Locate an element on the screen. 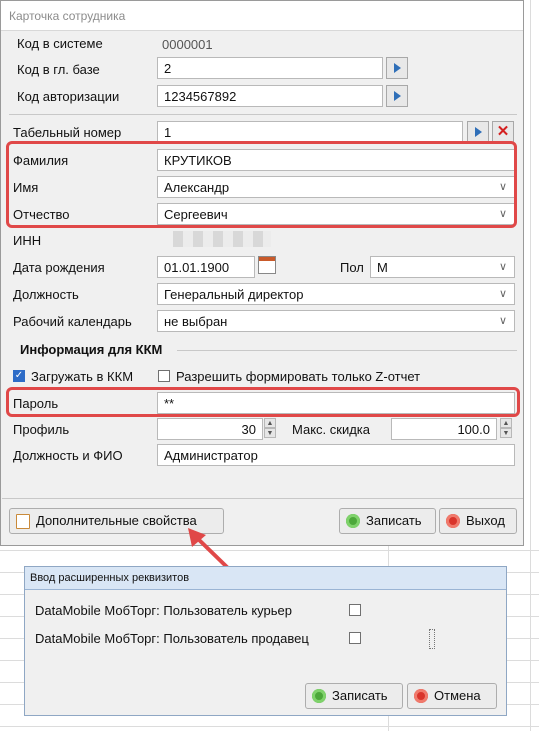  dialog-cancel-button: Отмена is located at coordinates (452, 696).